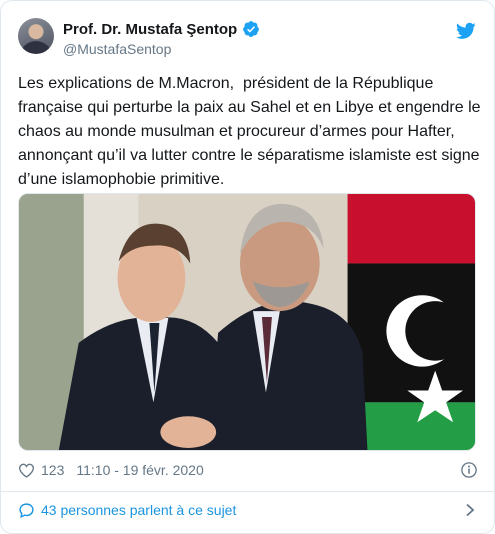 This screenshot has width=495, height=534. Describe the element at coordinates (469, 470) in the screenshot. I see `info-icon` at that location.